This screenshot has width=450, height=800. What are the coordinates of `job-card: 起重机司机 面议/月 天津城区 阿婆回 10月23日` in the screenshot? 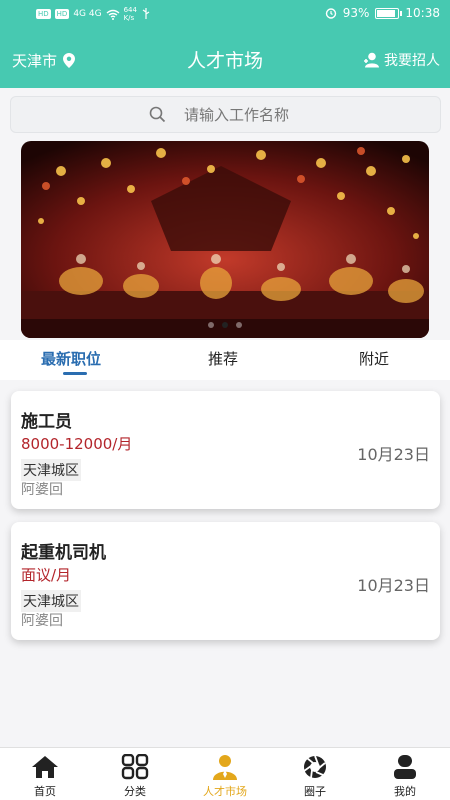 It's located at (225, 581).